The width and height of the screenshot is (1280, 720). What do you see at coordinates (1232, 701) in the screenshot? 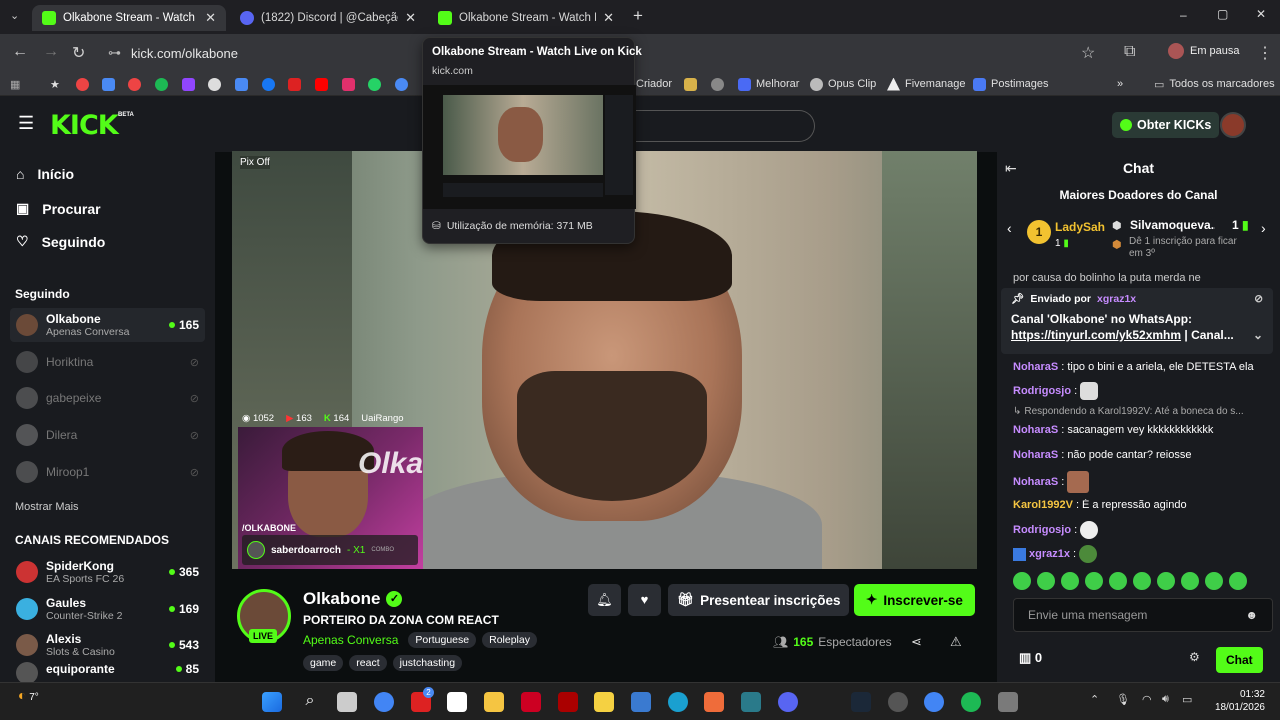
I see `system-clock: 01:32 18/01/2026` at bounding box center [1232, 701].